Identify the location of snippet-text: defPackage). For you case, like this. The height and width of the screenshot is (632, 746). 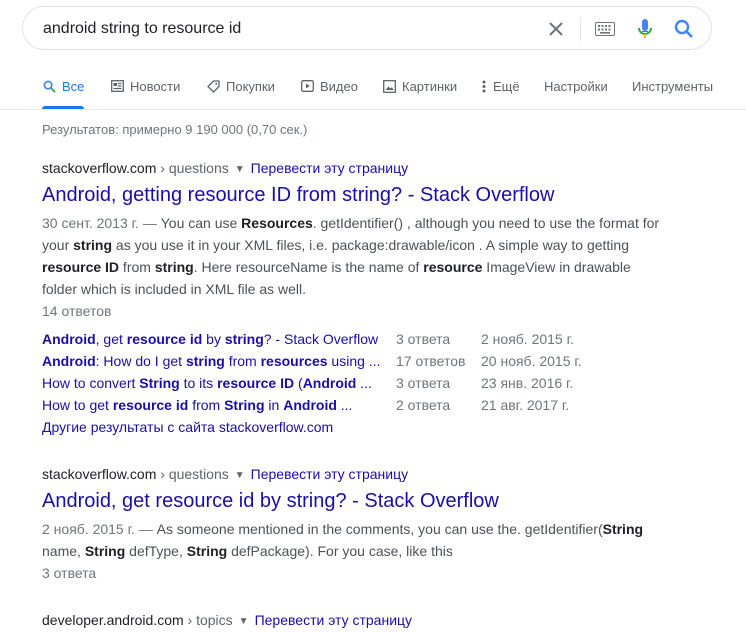
(340, 551).